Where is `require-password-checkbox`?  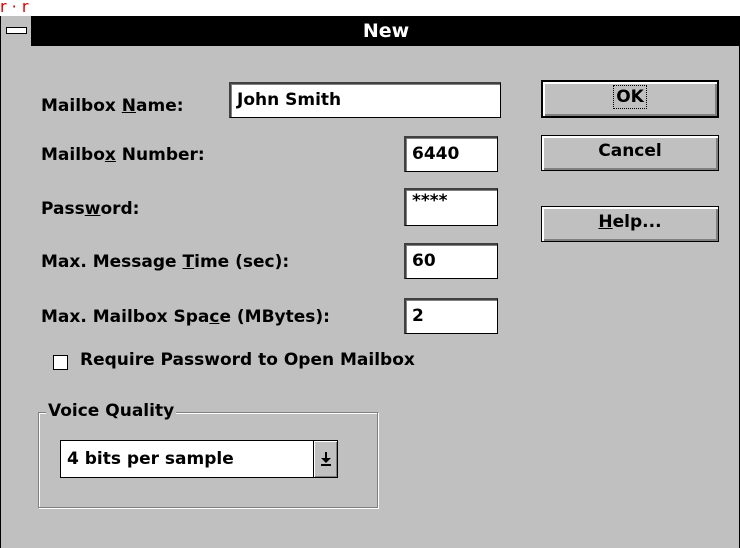
require-password-checkbox is located at coordinates (60, 362).